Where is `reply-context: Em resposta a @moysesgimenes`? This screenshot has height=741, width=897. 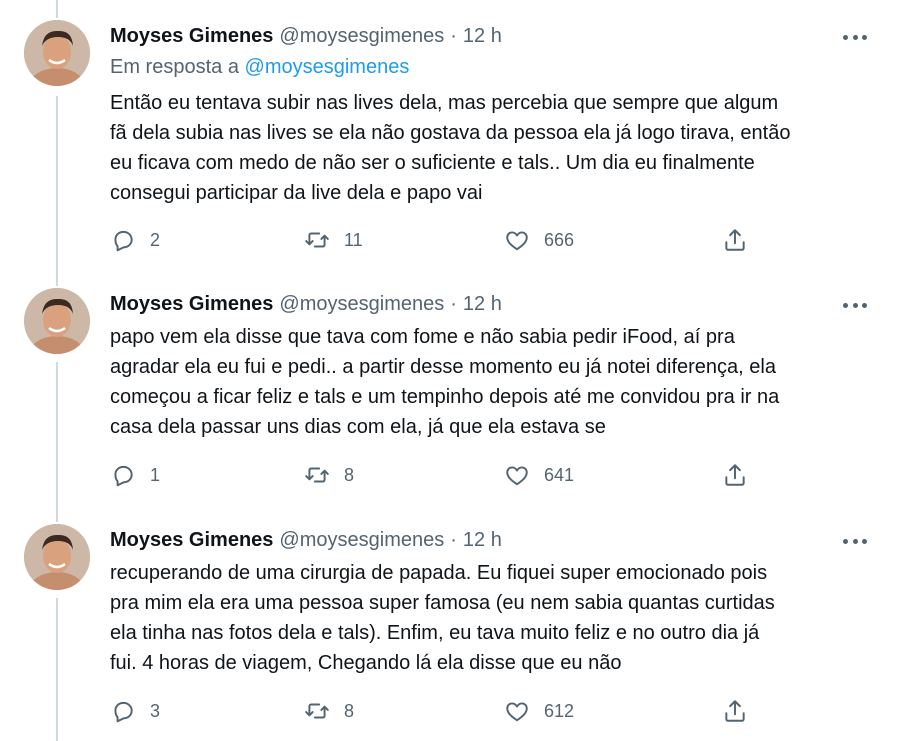 reply-context: Em resposta a @moysesgimenes is located at coordinates (259, 67).